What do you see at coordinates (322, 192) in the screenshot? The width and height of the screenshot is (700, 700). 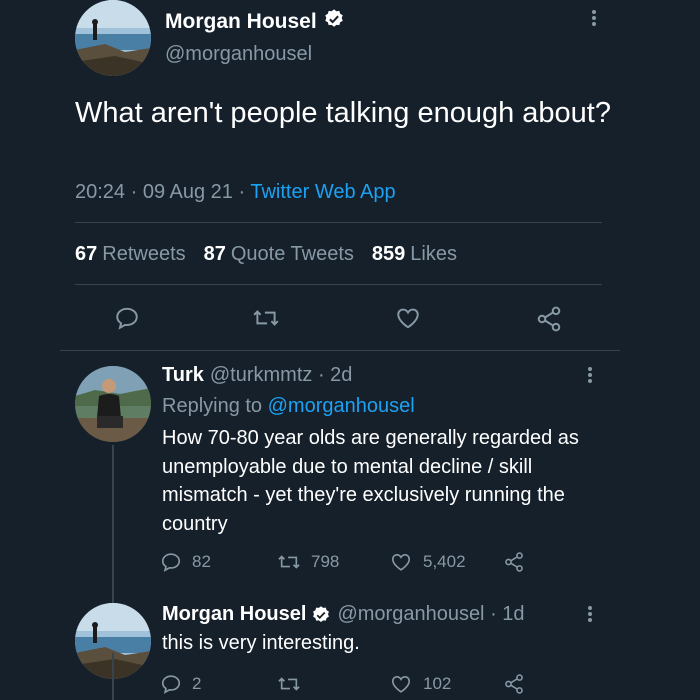 I see `tweet-source: Twitter Web App` at bounding box center [322, 192].